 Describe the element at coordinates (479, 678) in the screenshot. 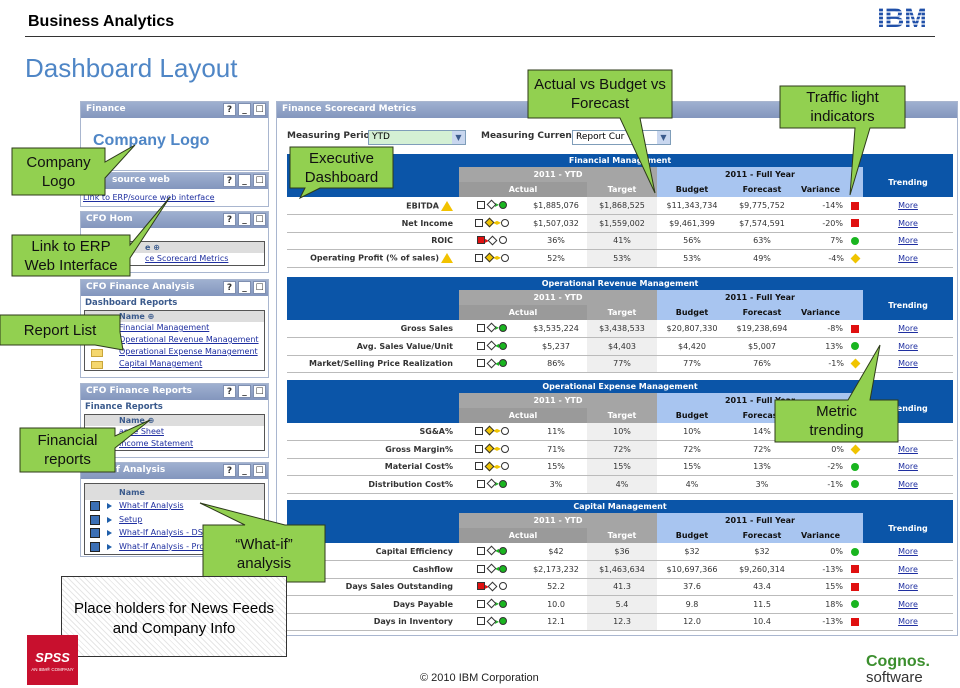

I see `copyright: © 2010 IBM Corporation` at that location.